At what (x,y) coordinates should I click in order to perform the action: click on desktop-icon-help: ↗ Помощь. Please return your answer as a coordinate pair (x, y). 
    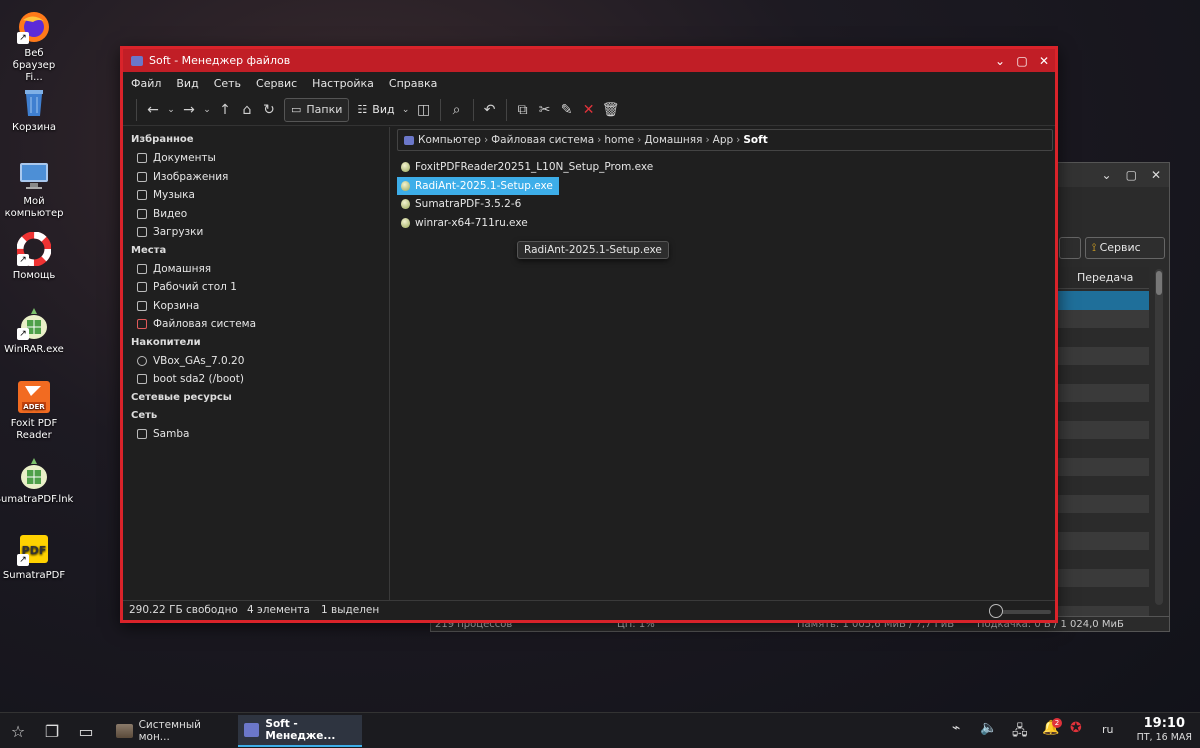
    Looking at the image, I should click on (34, 256).